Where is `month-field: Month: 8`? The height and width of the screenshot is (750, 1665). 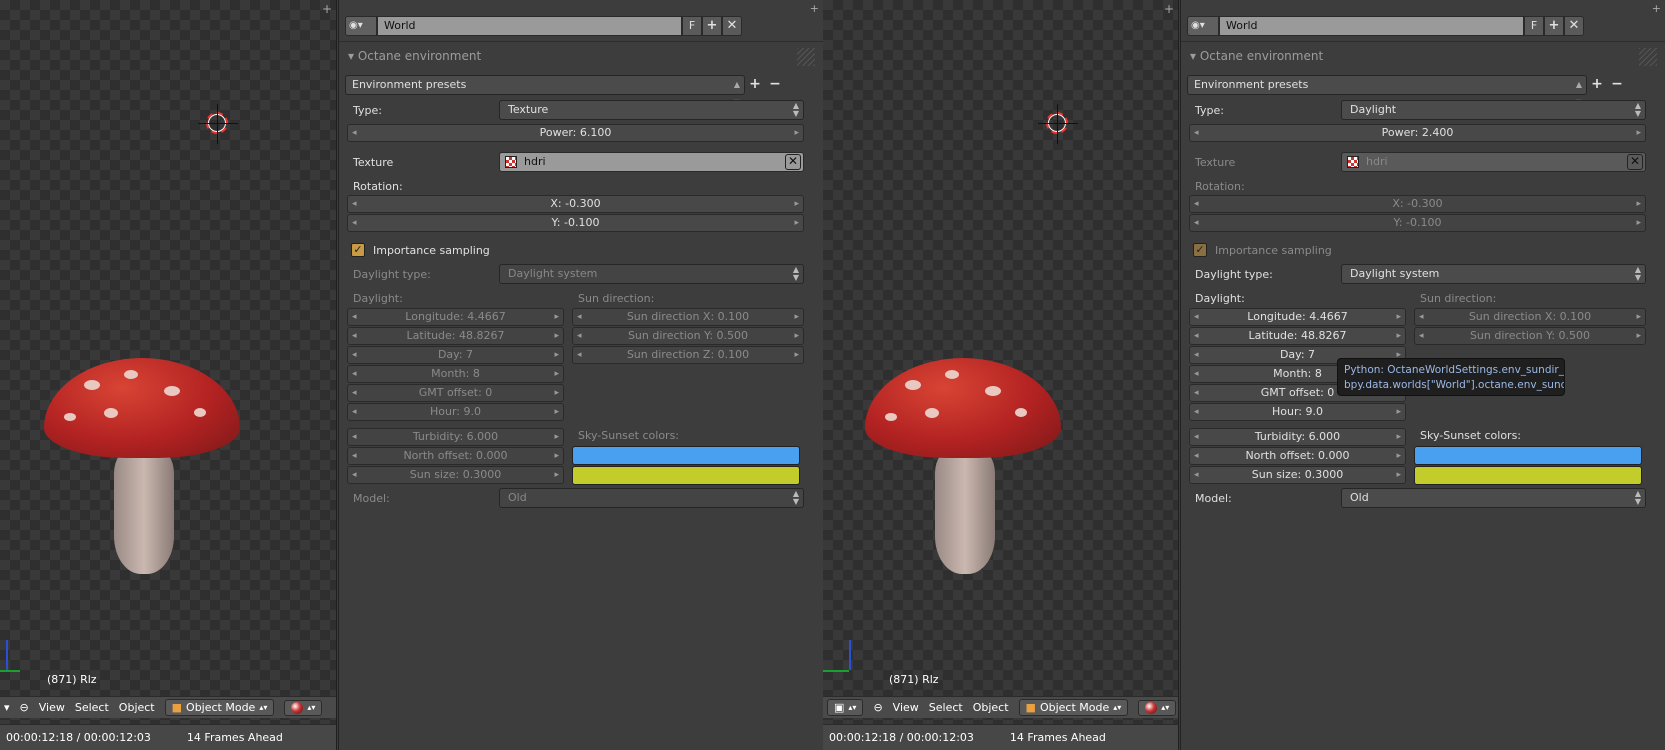
month-field: Month: 8 is located at coordinates (455, 374).